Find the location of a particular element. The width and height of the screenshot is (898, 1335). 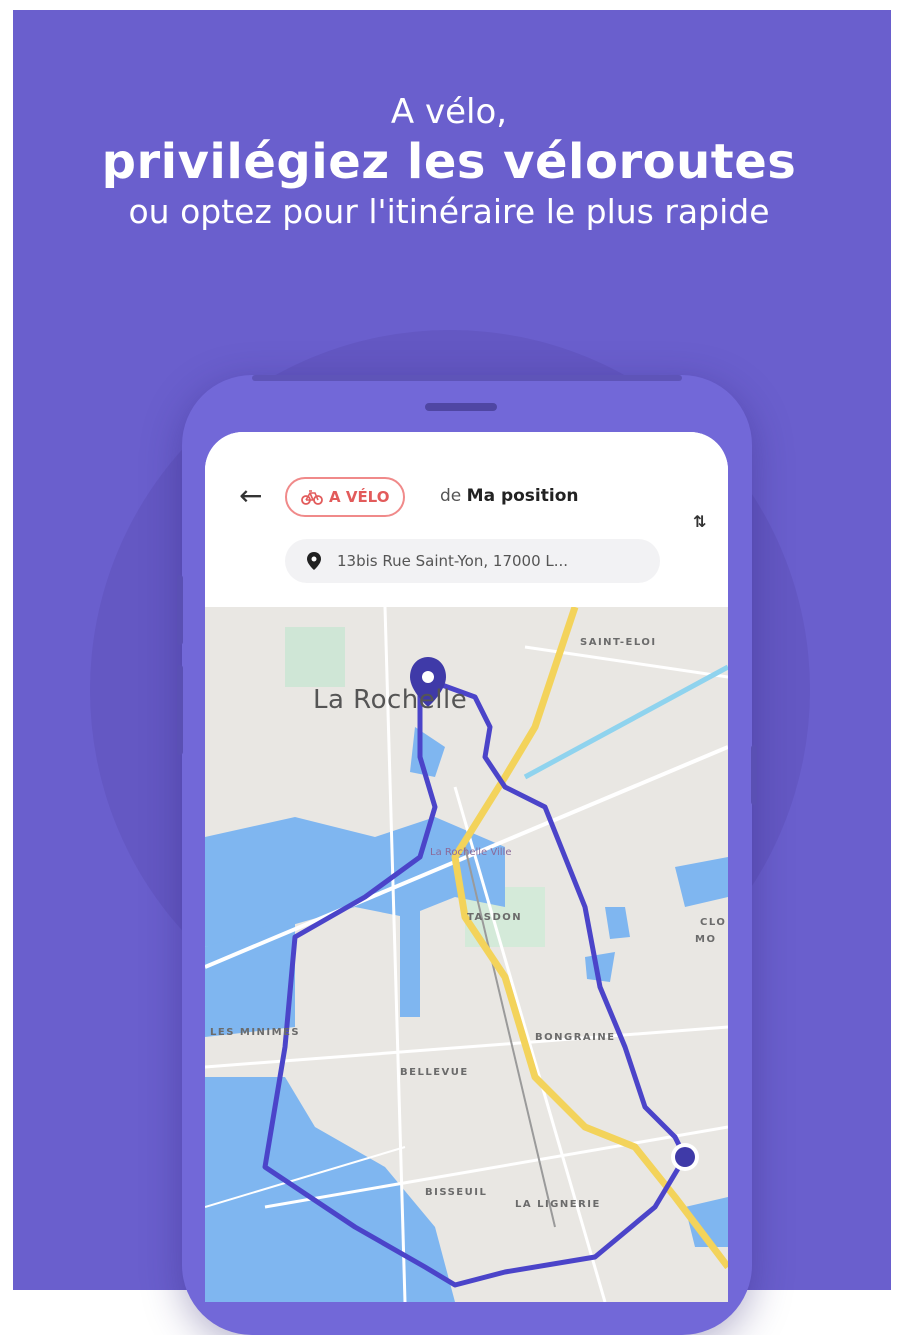

map-place-label: LA LIGNERIE is located at coordinates (558, 1204).